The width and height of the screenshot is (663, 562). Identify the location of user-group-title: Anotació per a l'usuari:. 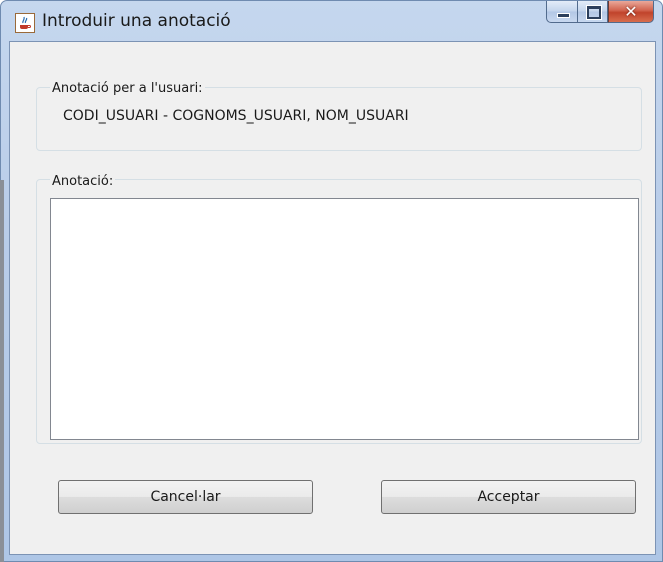
(127, 88).